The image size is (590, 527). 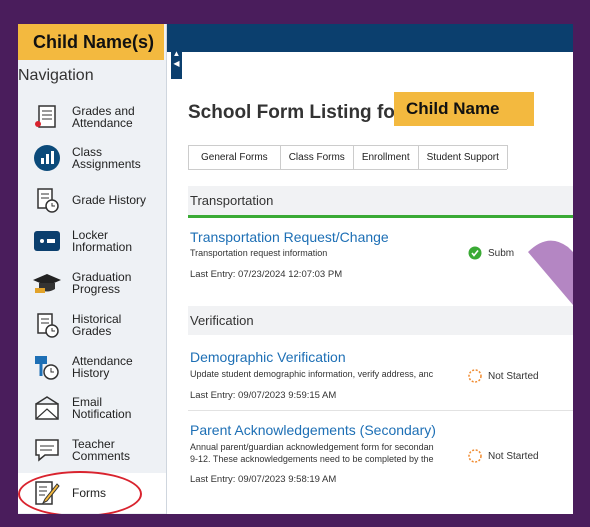 I want to click on tab-student-support: Student Support, so click(x=462, y=157).